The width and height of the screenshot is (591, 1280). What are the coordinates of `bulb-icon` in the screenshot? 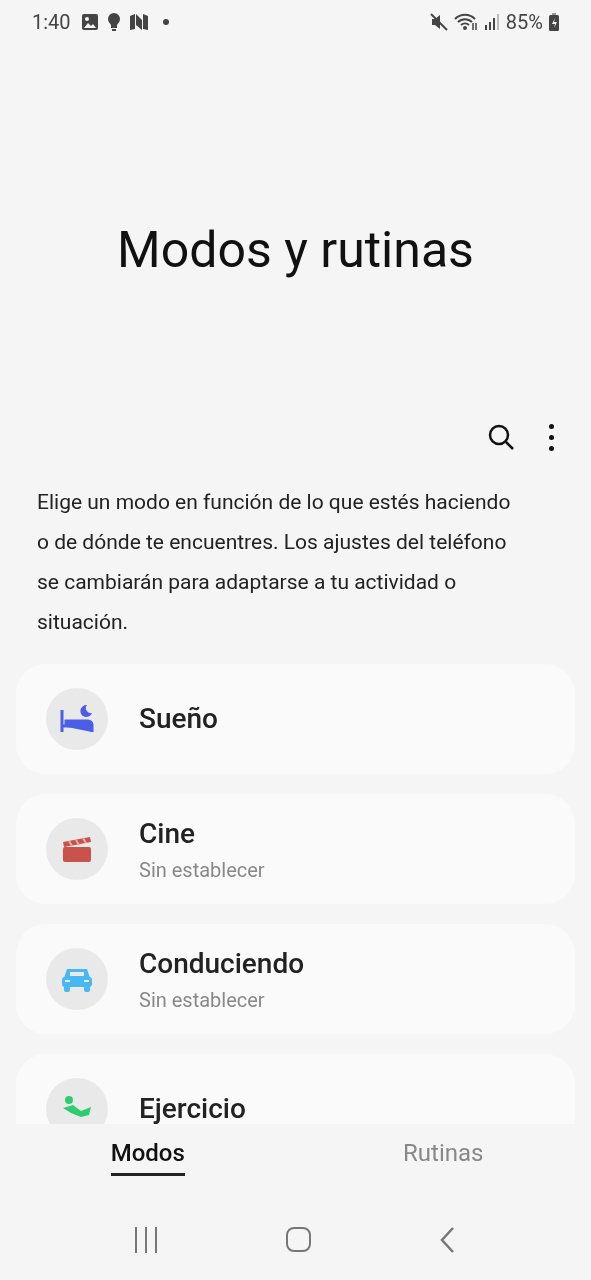 It's located at (113, 22).